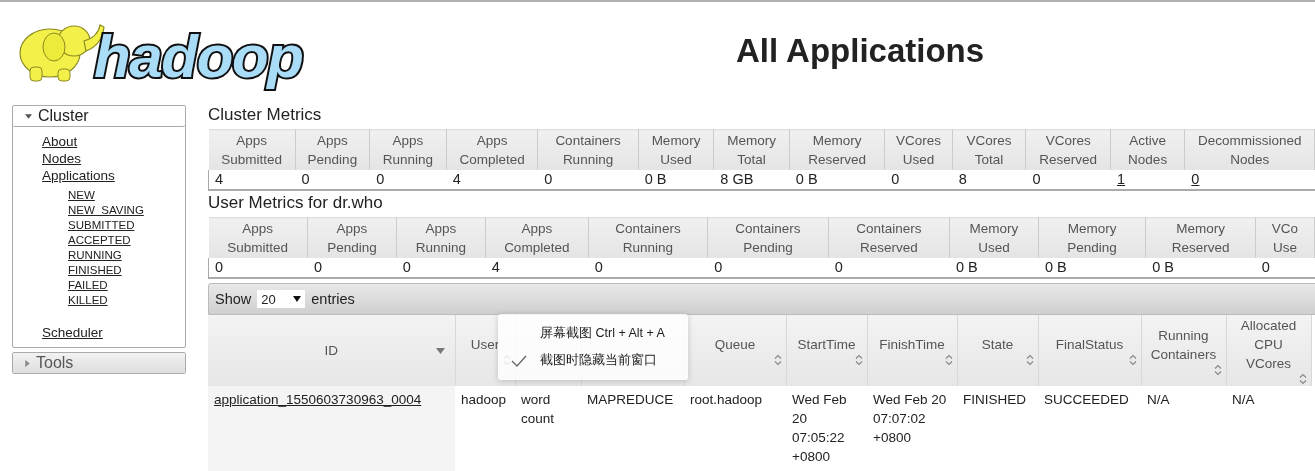 The image size is (1315, 471). Describe the element at coordinates (918, 149) in the screenshot. I see `column-header: VCores Used` at that location.